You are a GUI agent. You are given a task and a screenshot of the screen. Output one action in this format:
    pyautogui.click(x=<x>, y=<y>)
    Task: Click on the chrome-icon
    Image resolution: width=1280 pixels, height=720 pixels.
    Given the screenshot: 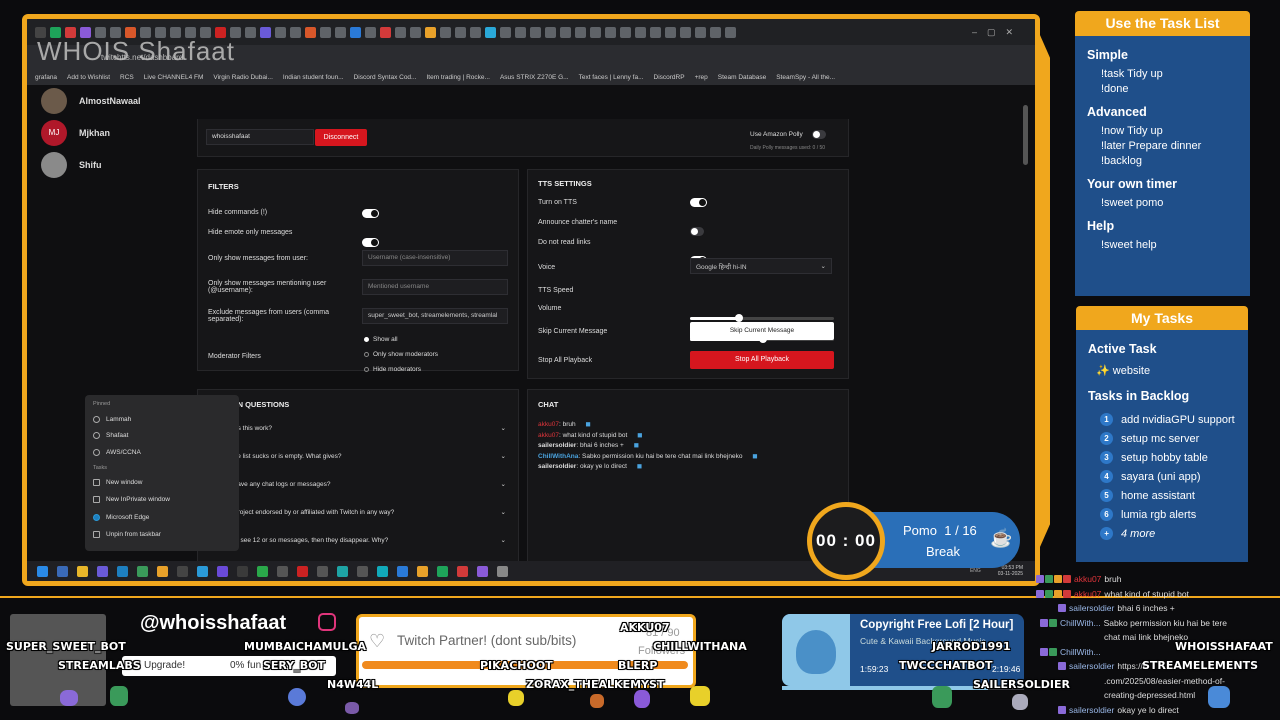 What is the action you would take?
    pyautogui.click(x=162, y=571)
    